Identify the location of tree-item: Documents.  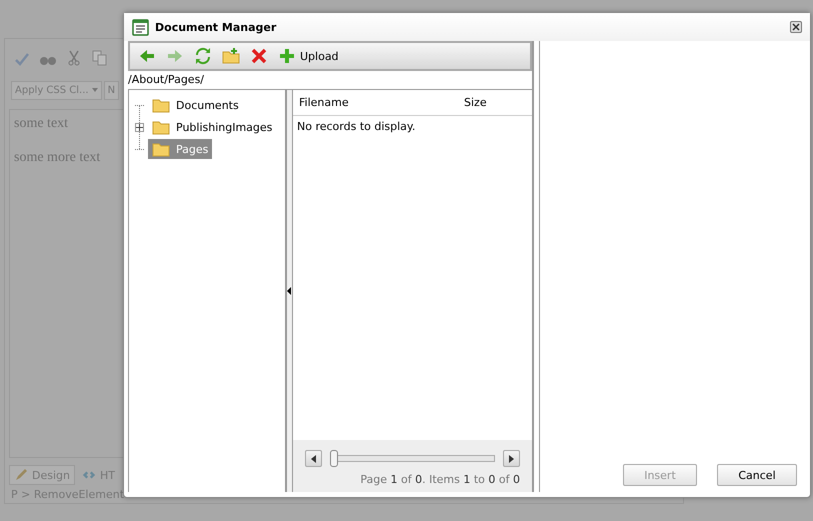
(195, 105).